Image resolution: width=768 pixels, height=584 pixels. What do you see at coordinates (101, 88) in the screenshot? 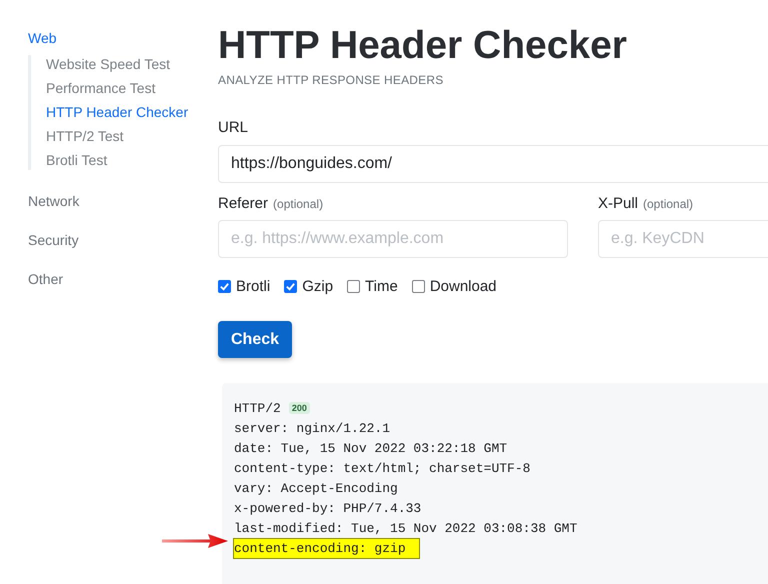
I see `sidebar-subitem: Performance Test` at bounding box center [101, 88].